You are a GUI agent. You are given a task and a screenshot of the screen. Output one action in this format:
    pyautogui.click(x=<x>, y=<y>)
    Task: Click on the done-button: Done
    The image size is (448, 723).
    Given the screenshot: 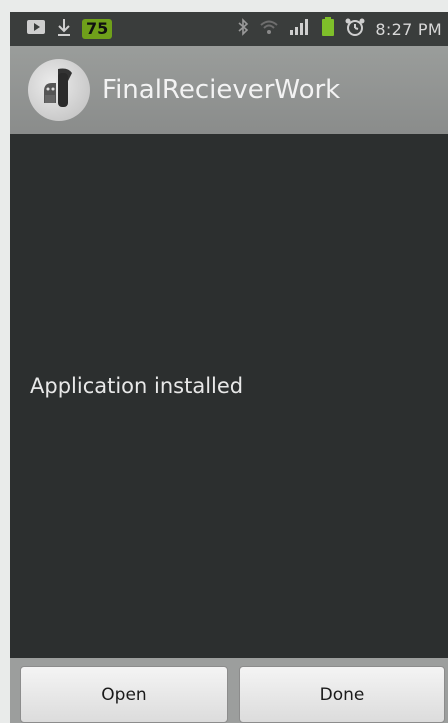 What is the action you would take?
    pyautogui.click(x=342, y=694)
    